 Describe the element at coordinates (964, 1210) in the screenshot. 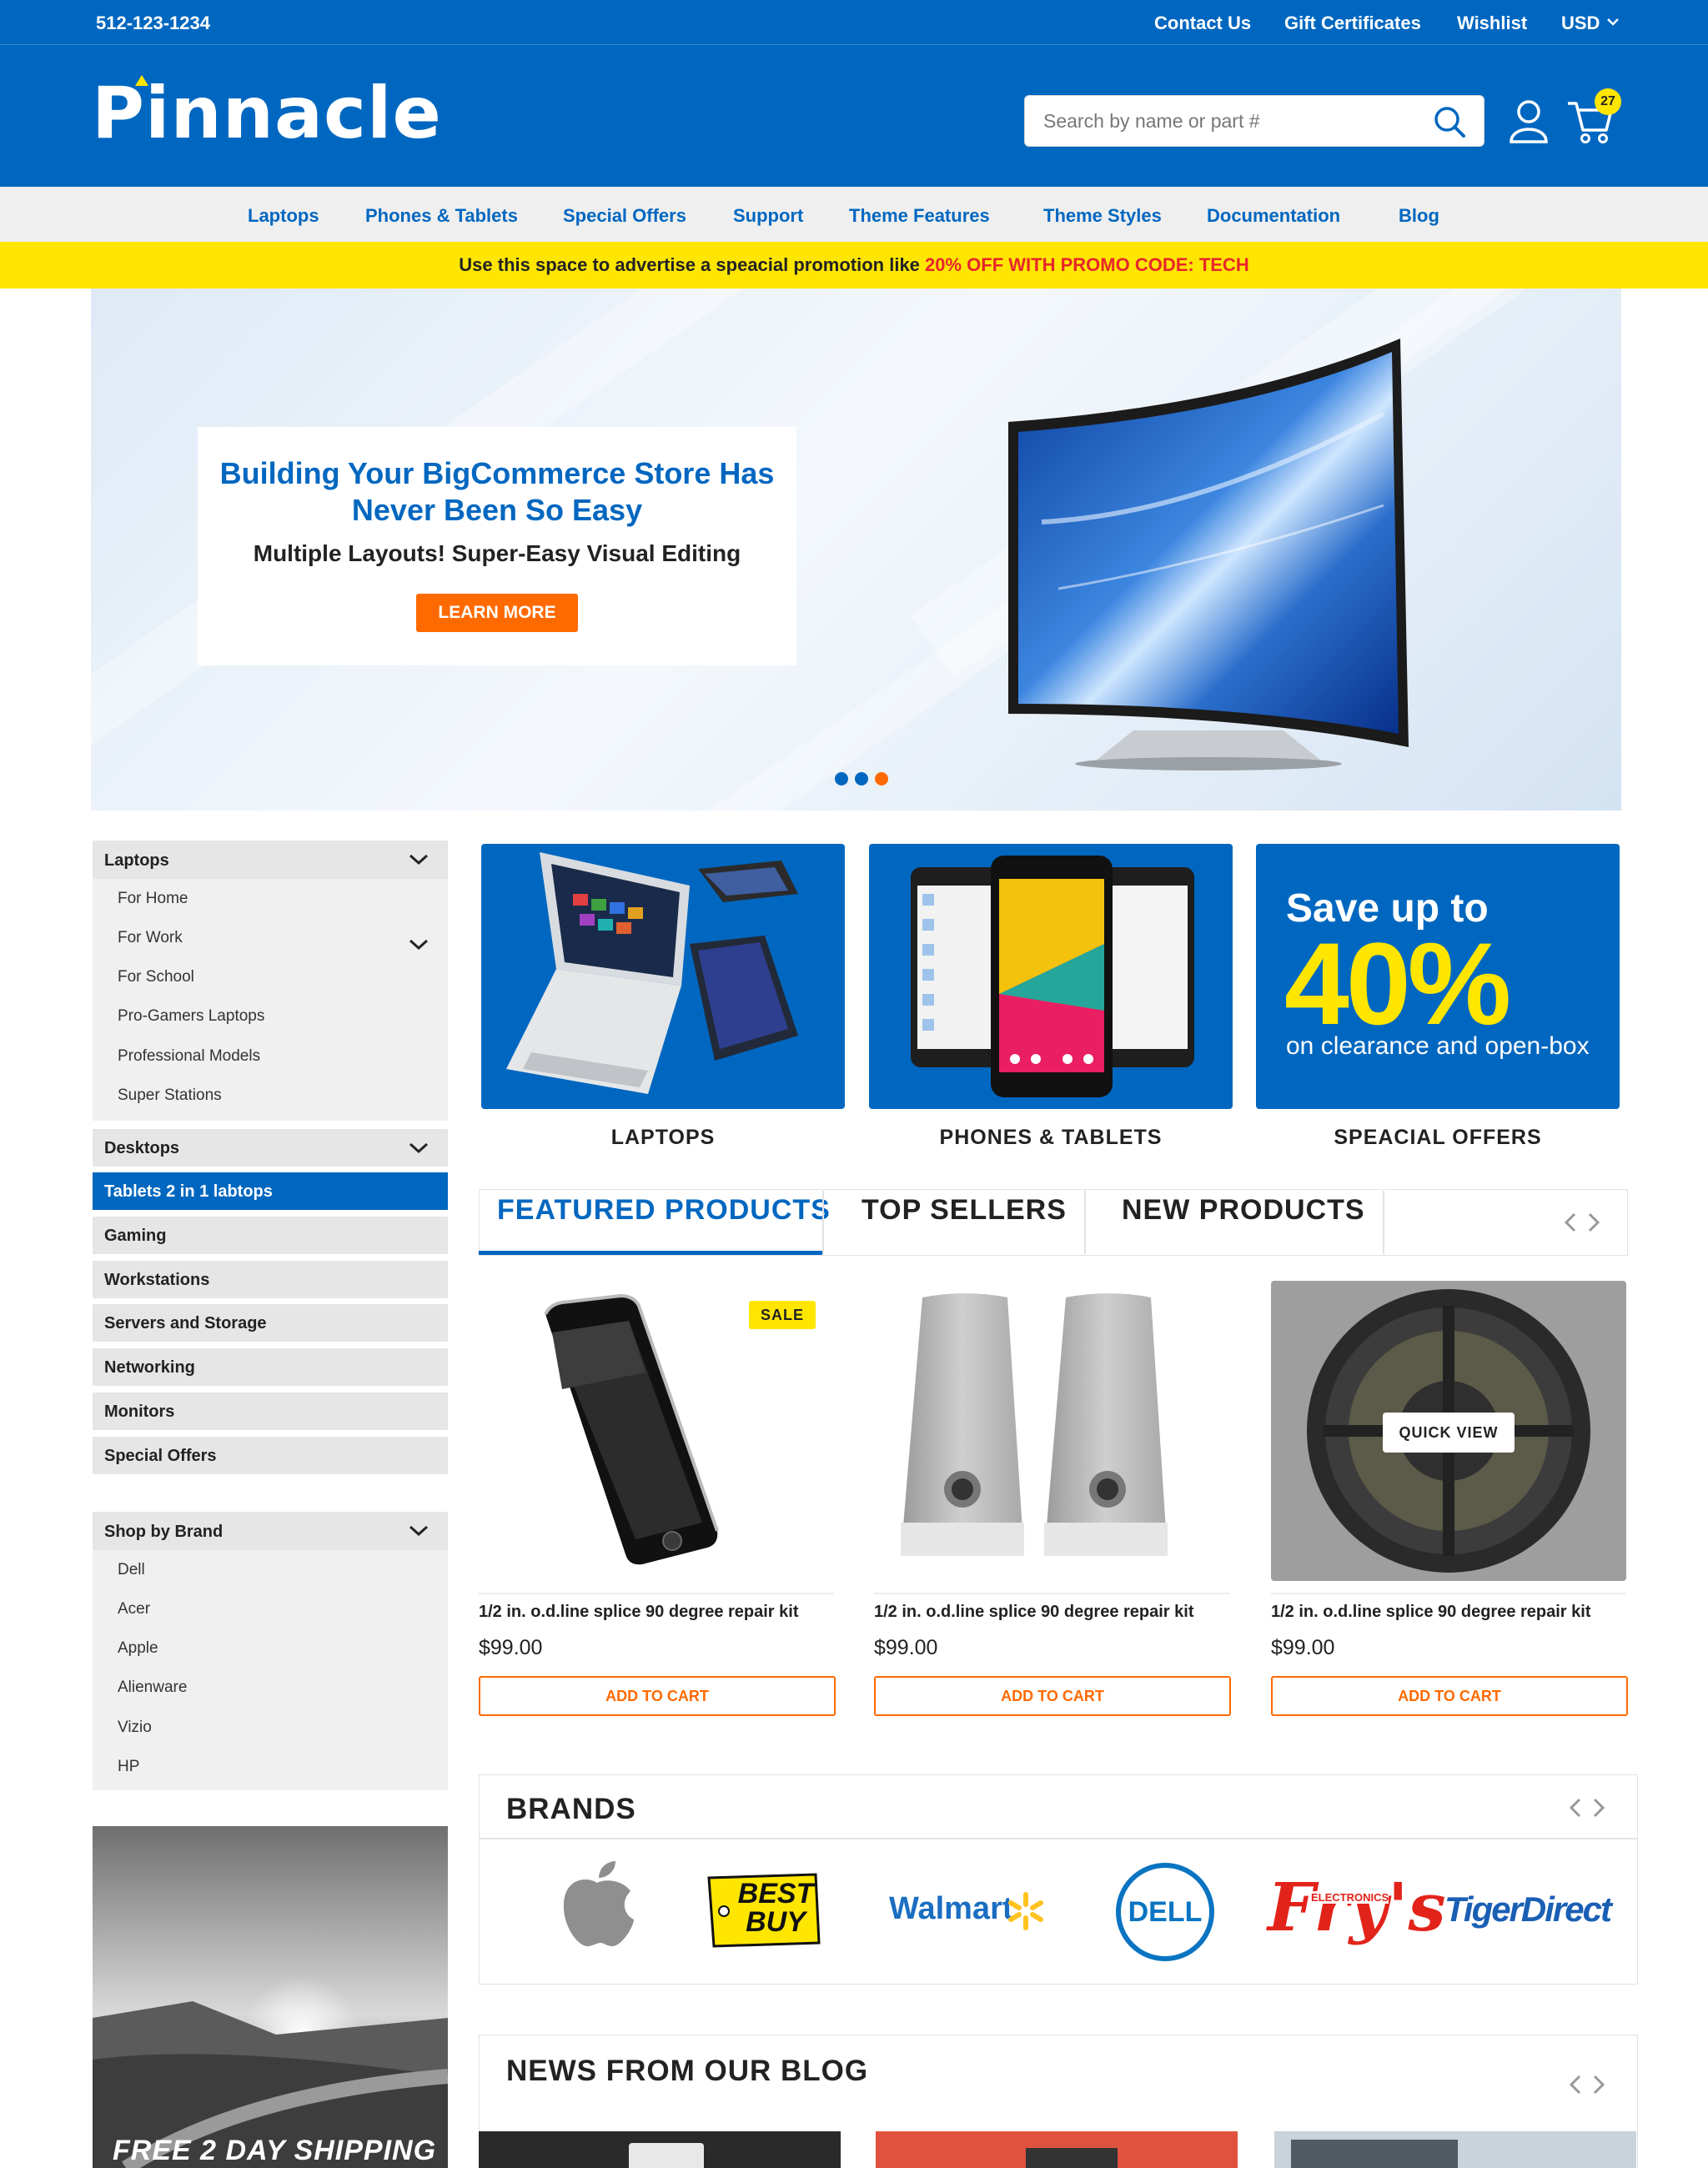

I see `tab-top-sellers: TOP SELLERS` at that location.